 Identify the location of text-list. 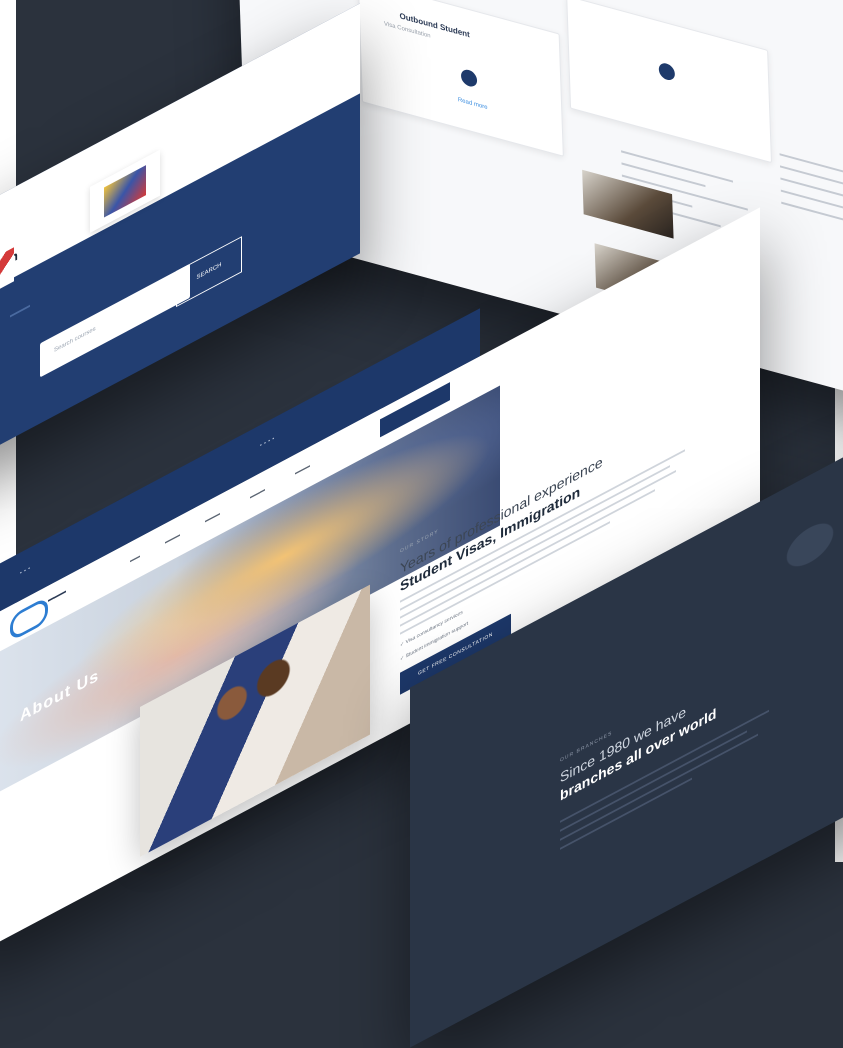
(811, 202).